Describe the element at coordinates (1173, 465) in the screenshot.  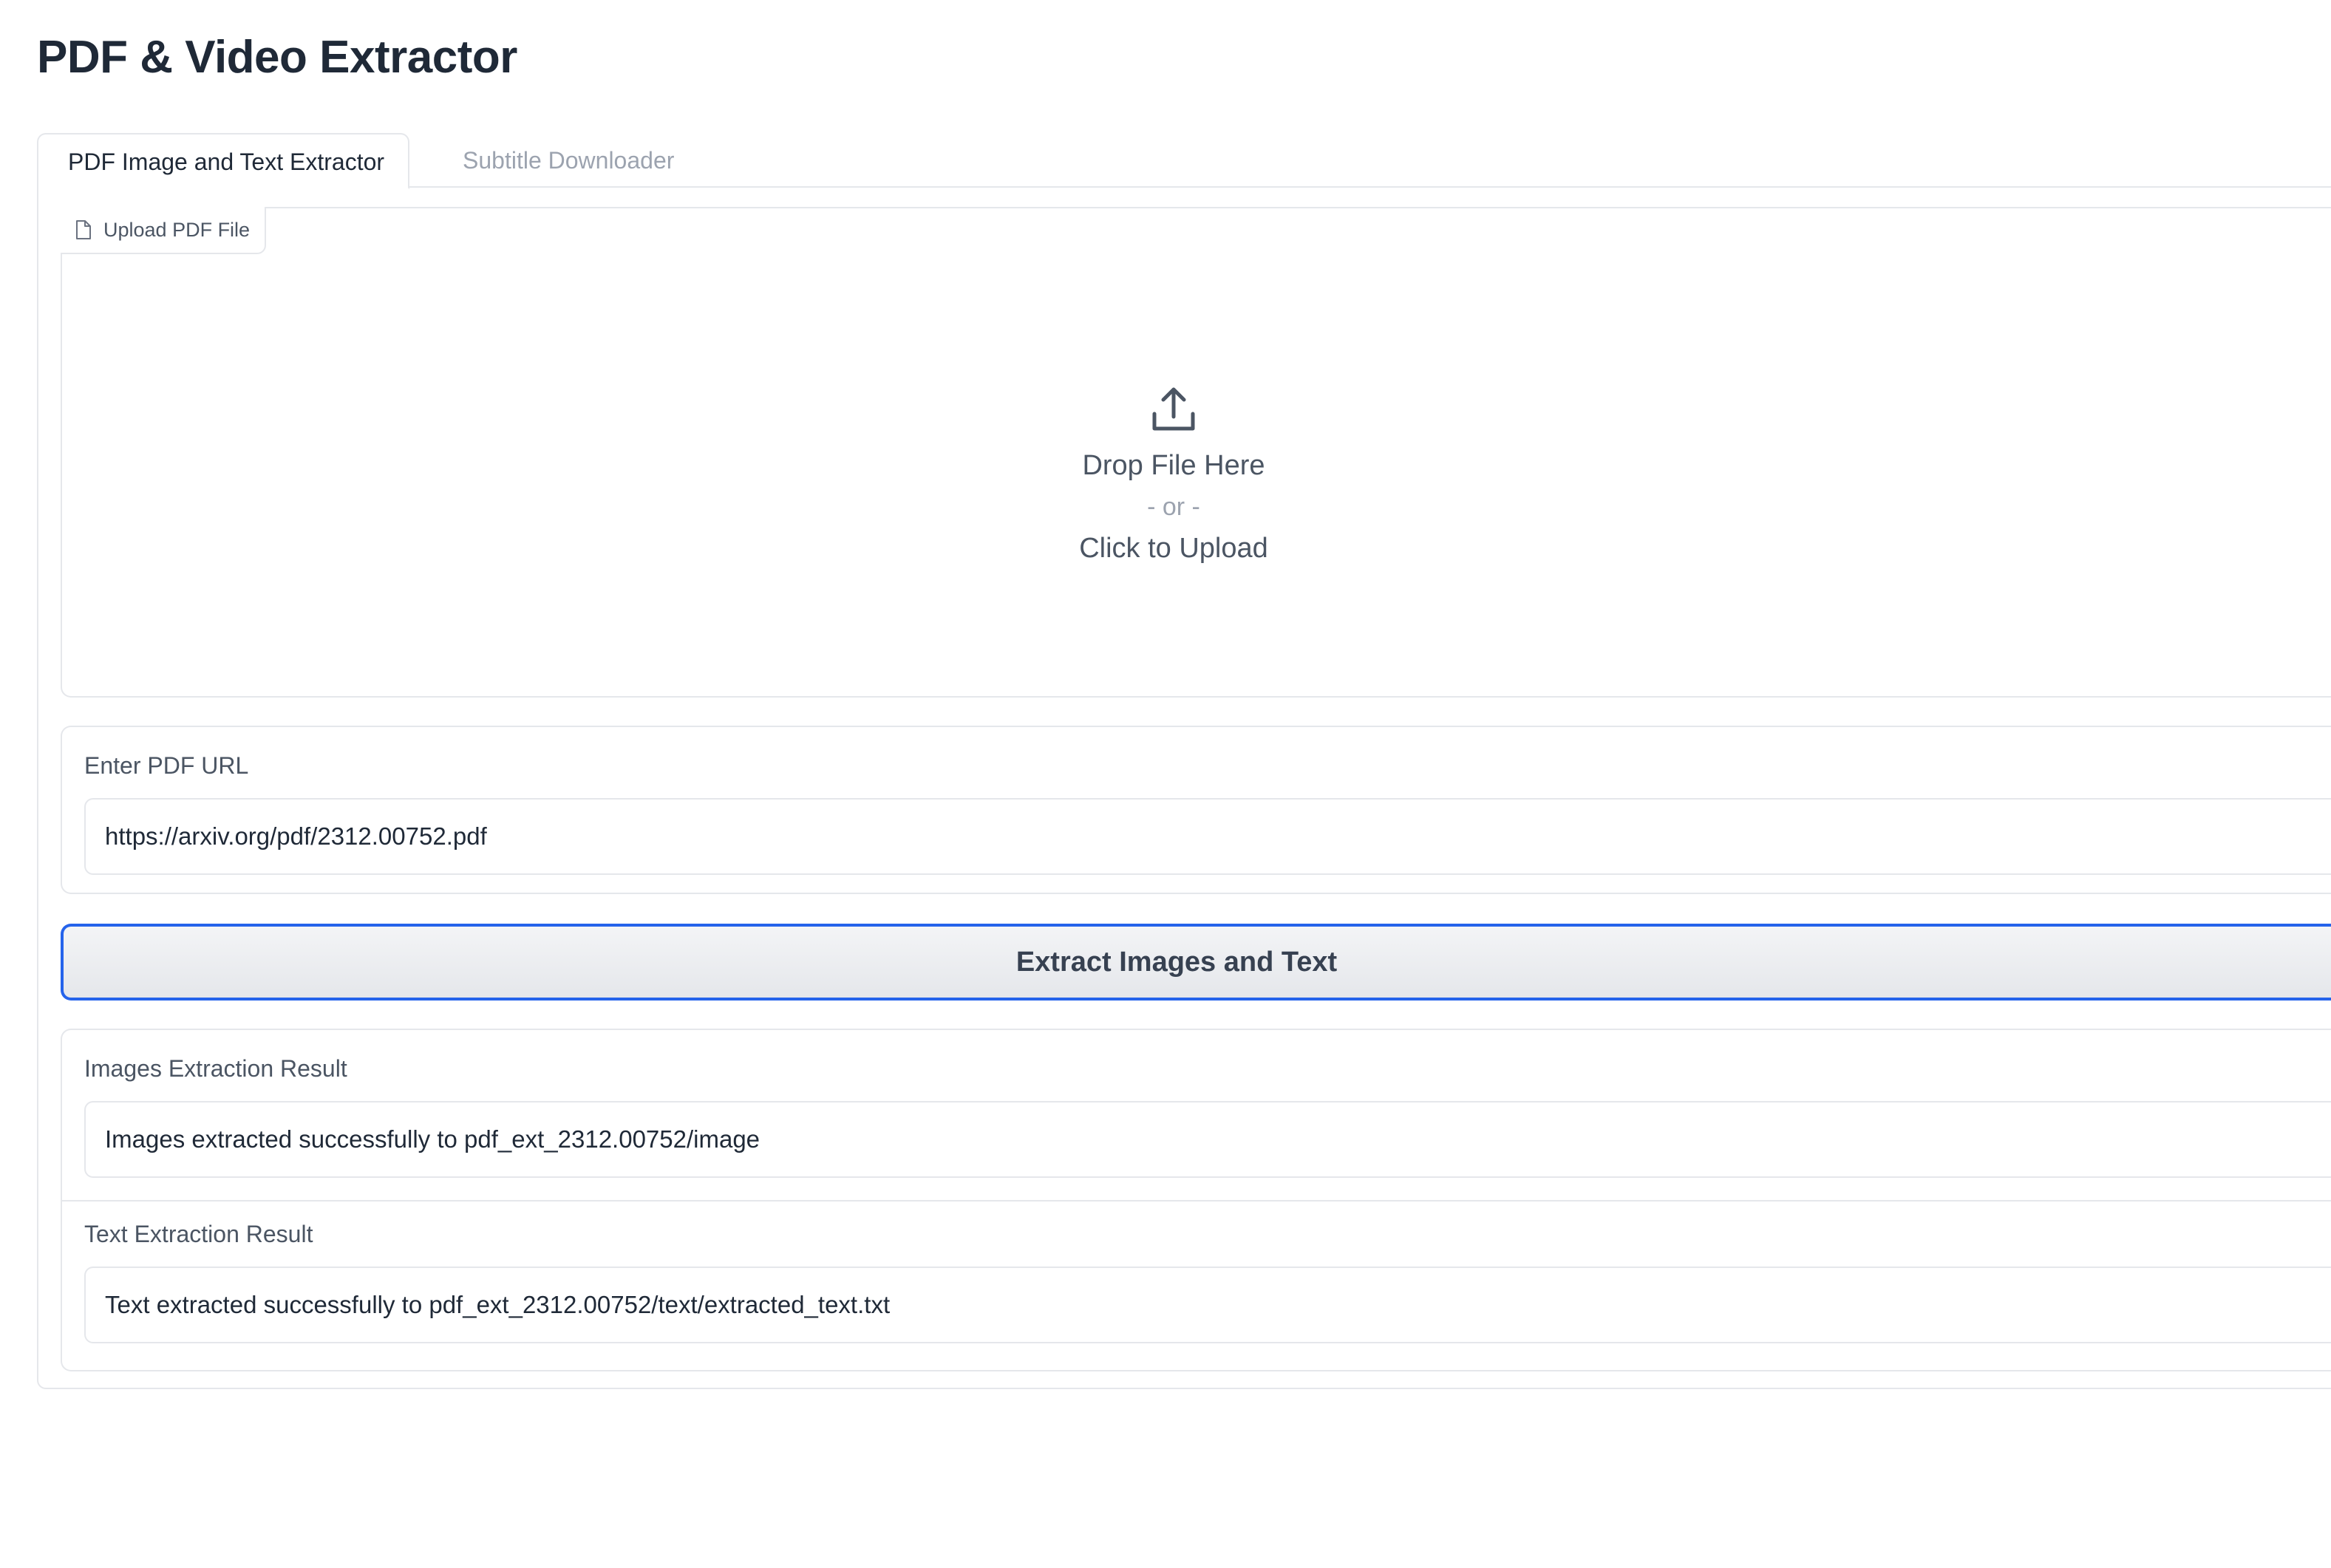
I see `drop-file-text: Drop File Here` at that location.